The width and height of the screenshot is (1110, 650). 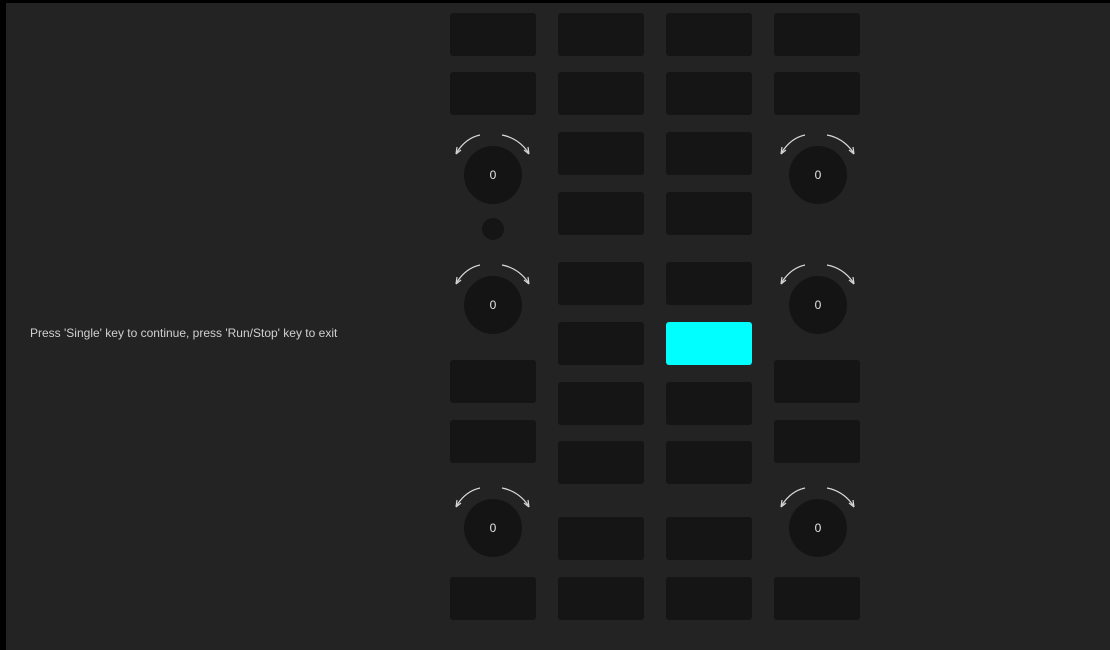 I want to click on knob-left-middle: 0, so click(x=492, y=308).